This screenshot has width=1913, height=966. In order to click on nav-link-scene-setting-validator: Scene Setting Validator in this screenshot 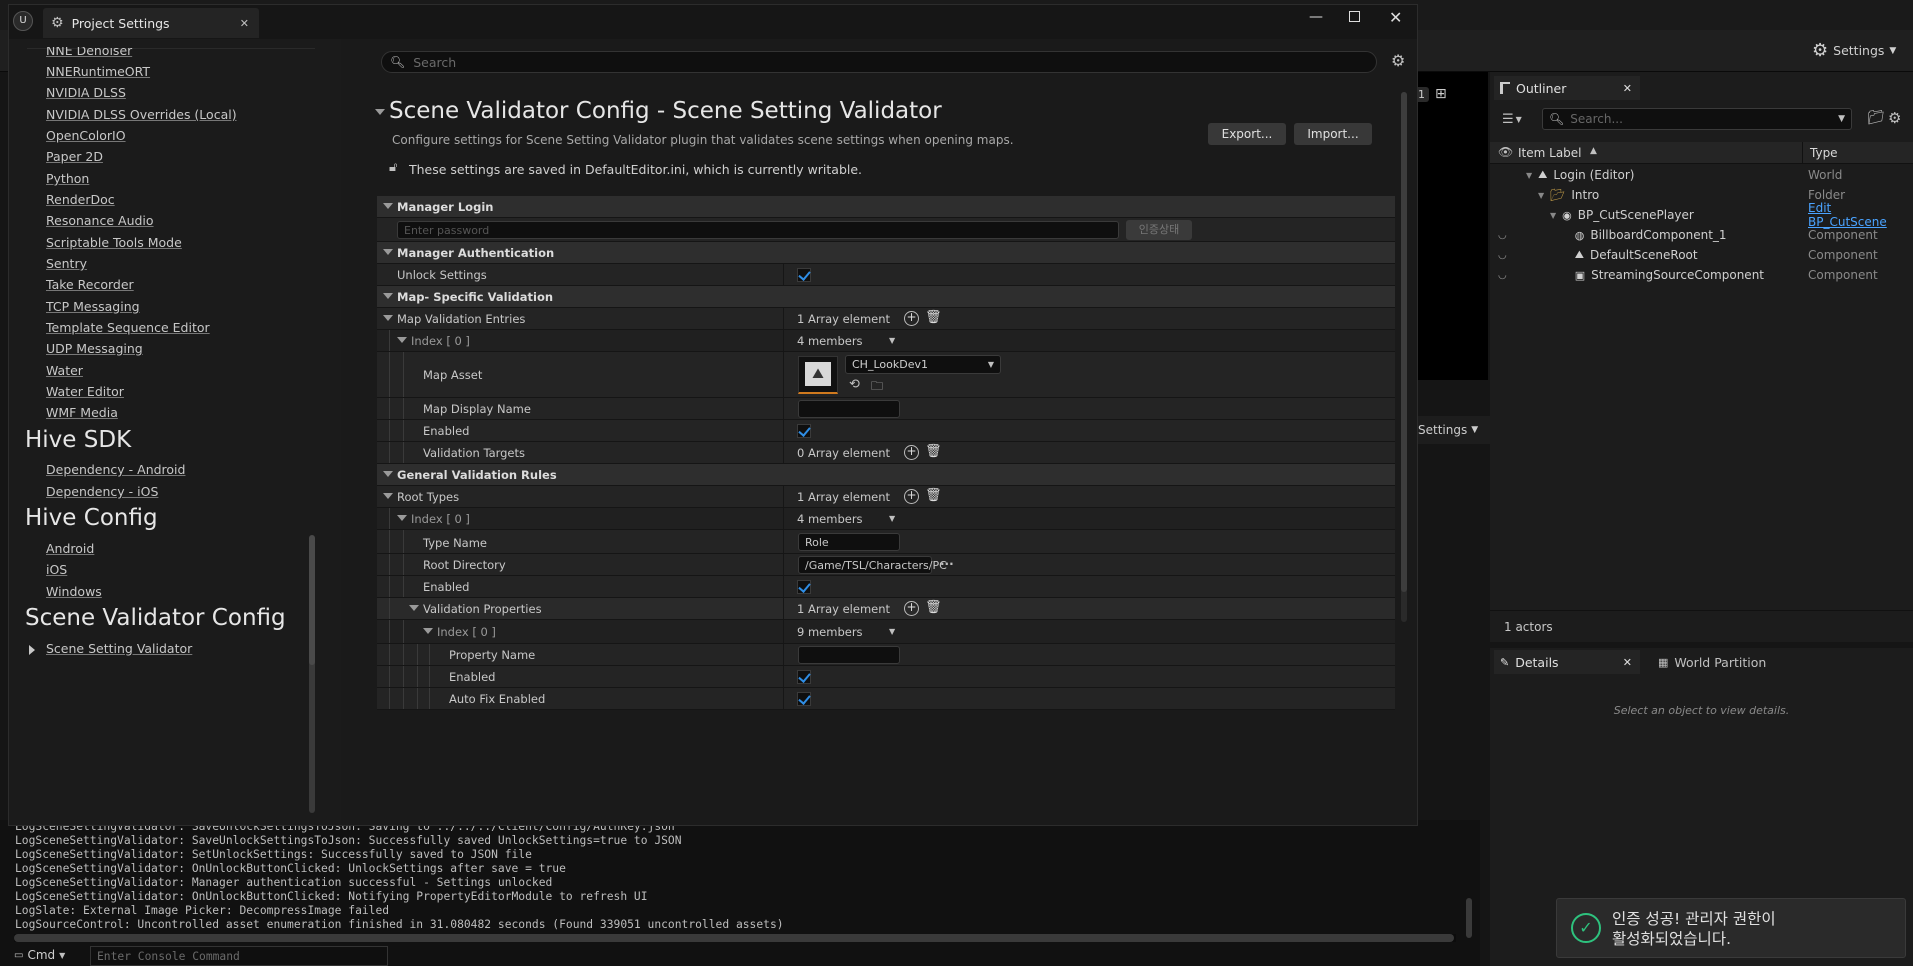, I will do `click(119, 648)`.